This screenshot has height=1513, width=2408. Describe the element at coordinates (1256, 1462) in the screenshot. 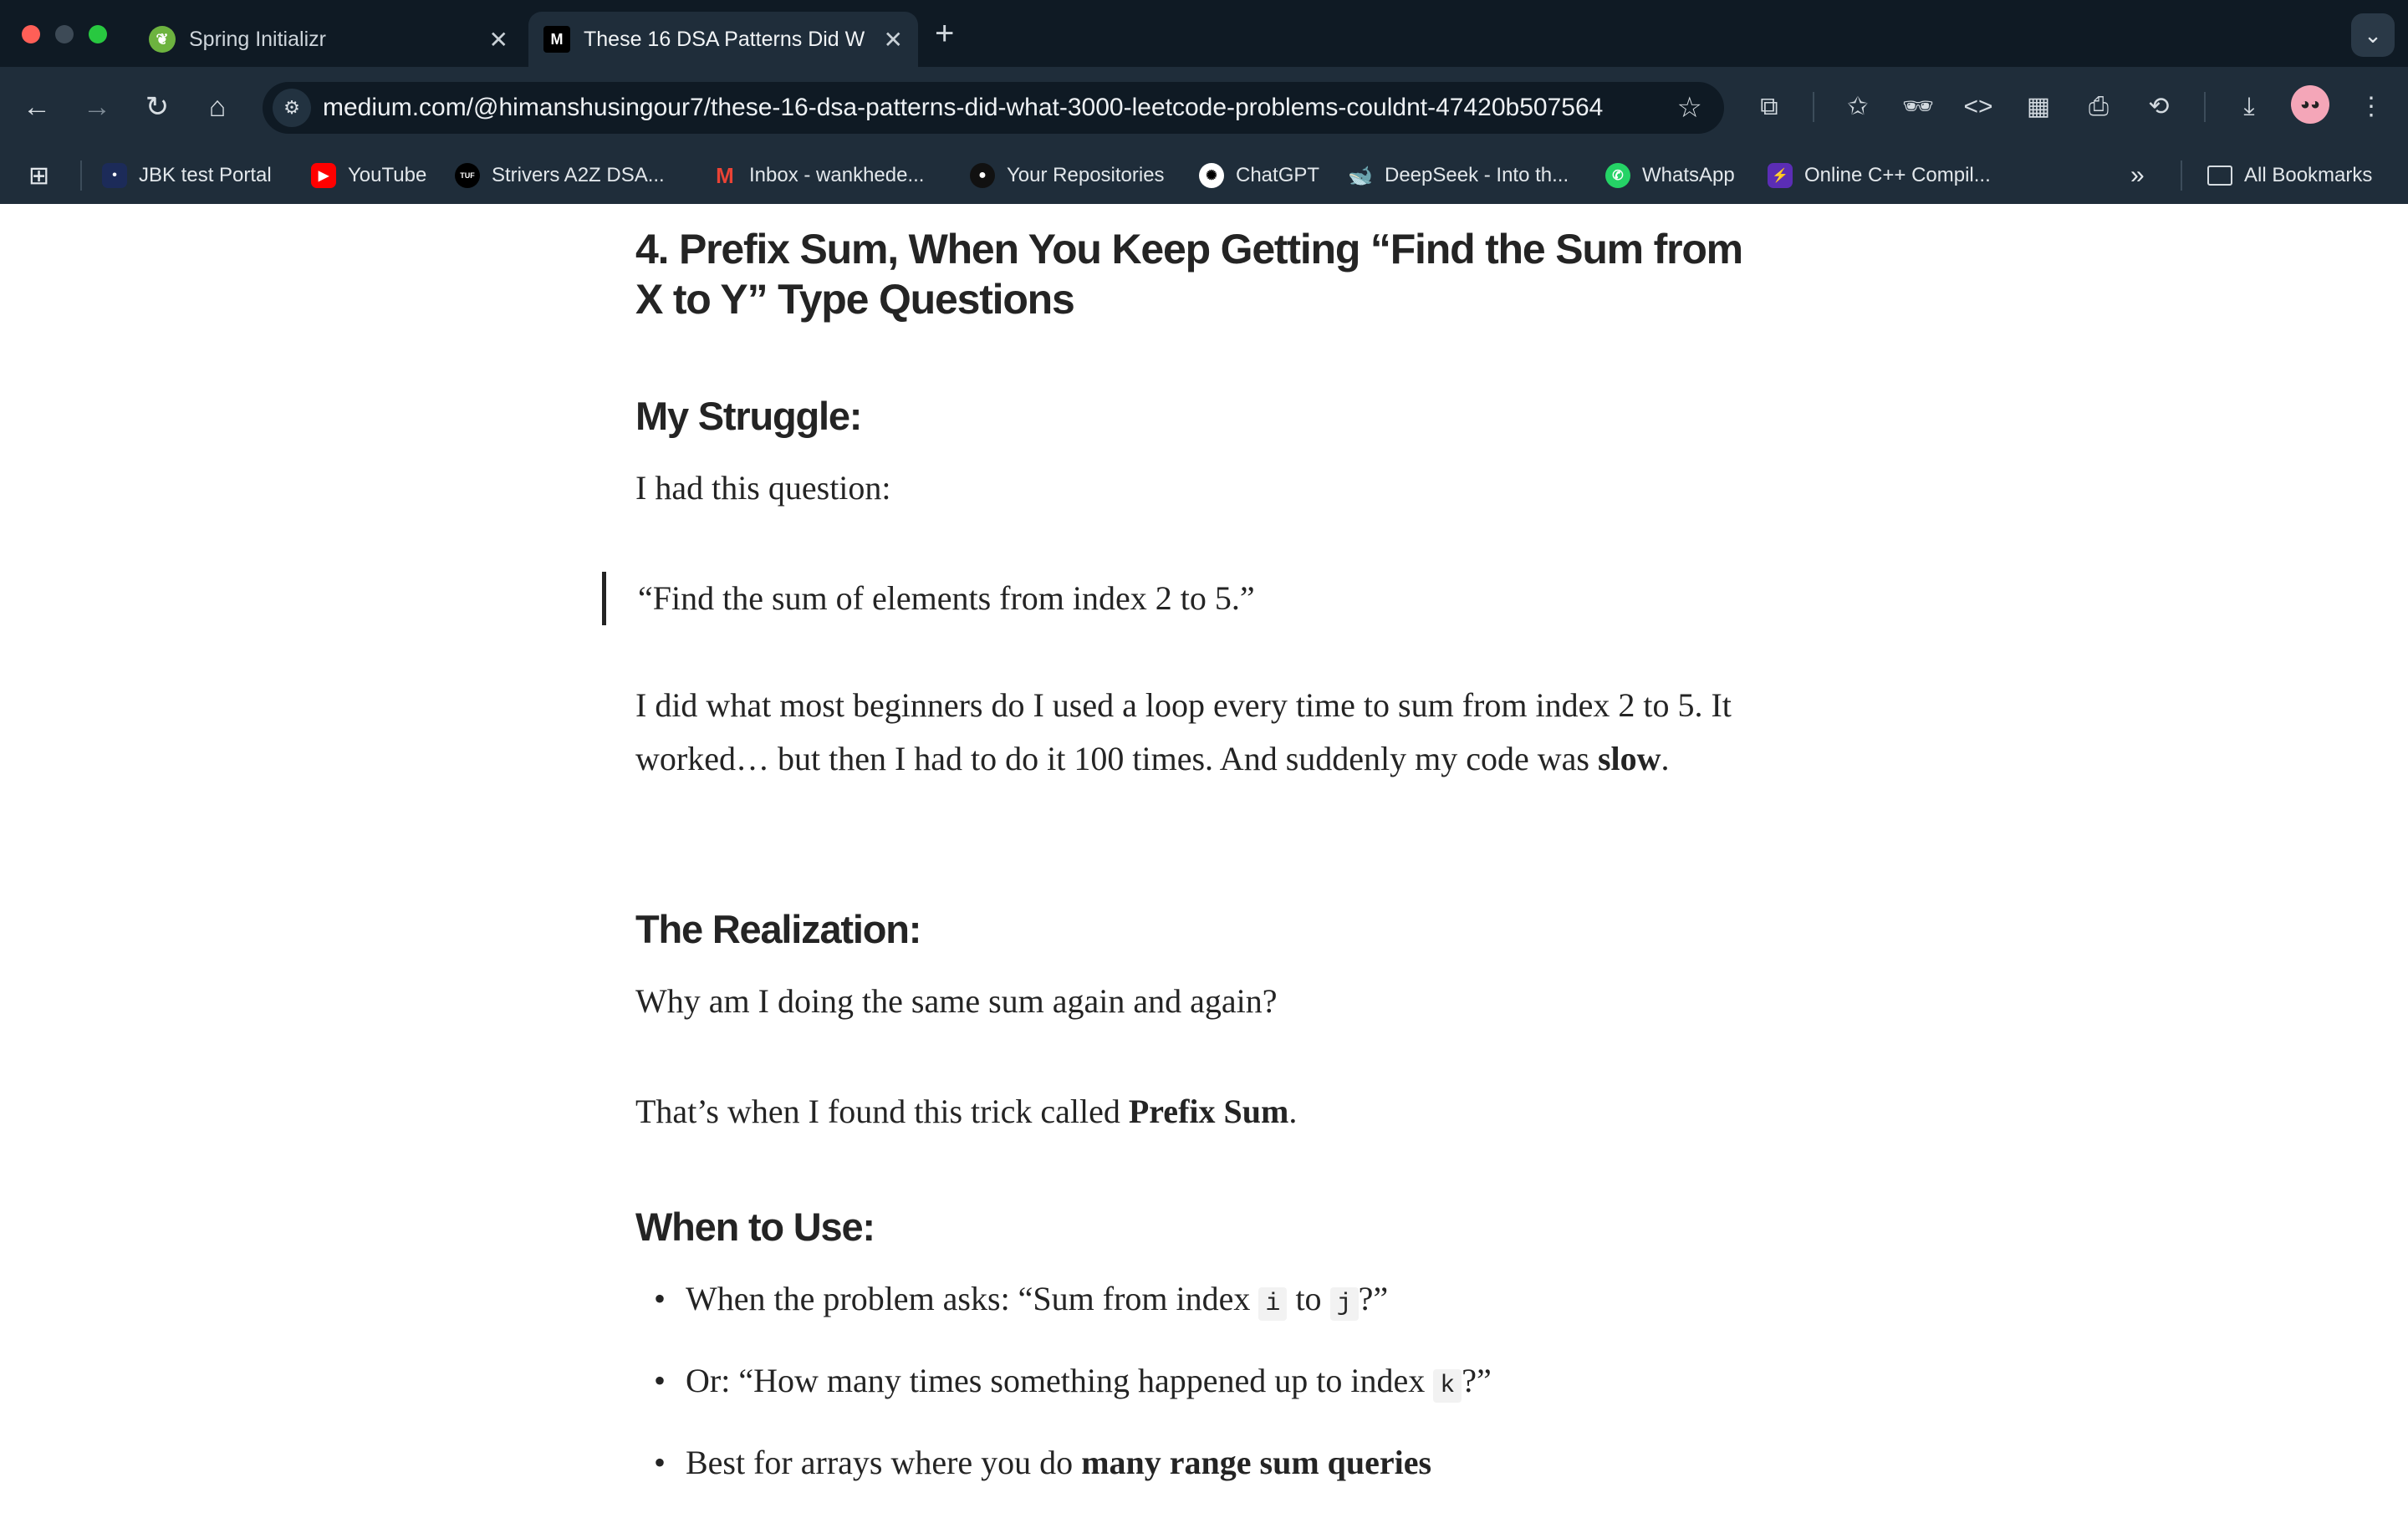

I see `bullet-bold: many range sum queries` at that location.